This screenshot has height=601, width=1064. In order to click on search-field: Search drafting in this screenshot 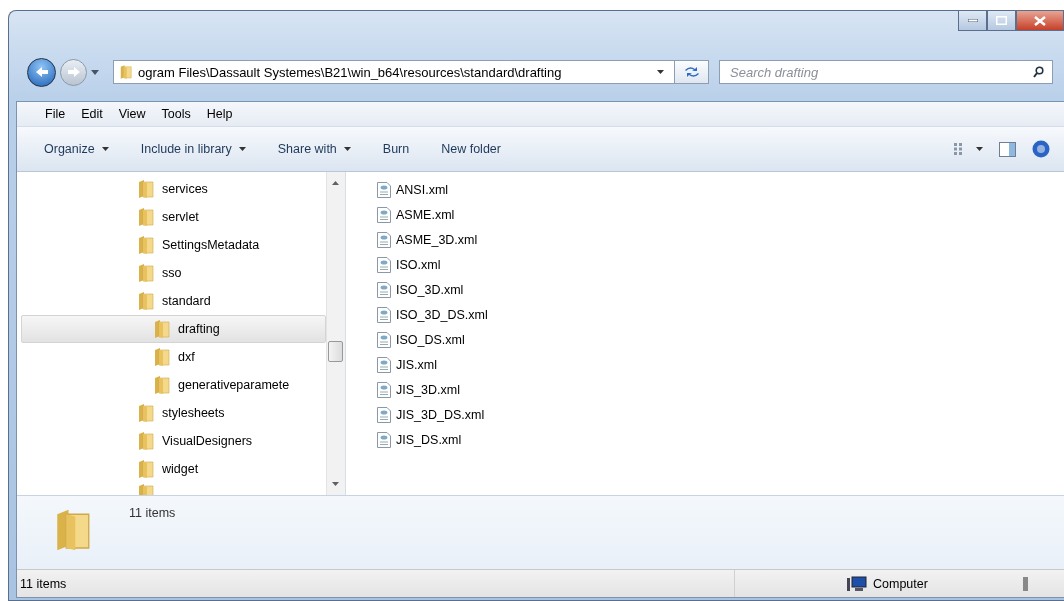, I will do `click(880, 72)`.